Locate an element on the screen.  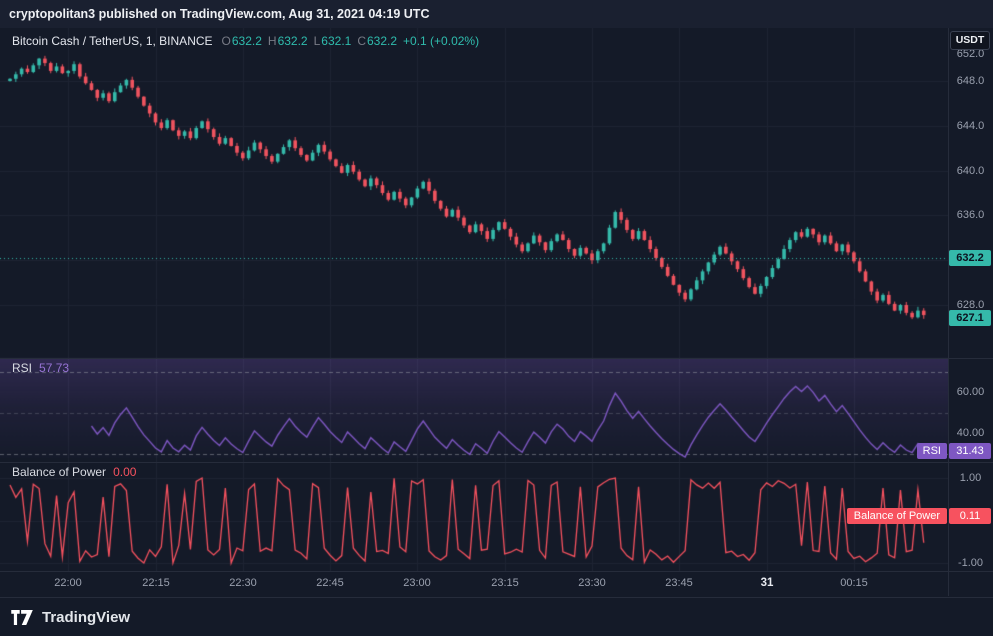
ohlc-low-label: L is located at coordinates (317, 41).